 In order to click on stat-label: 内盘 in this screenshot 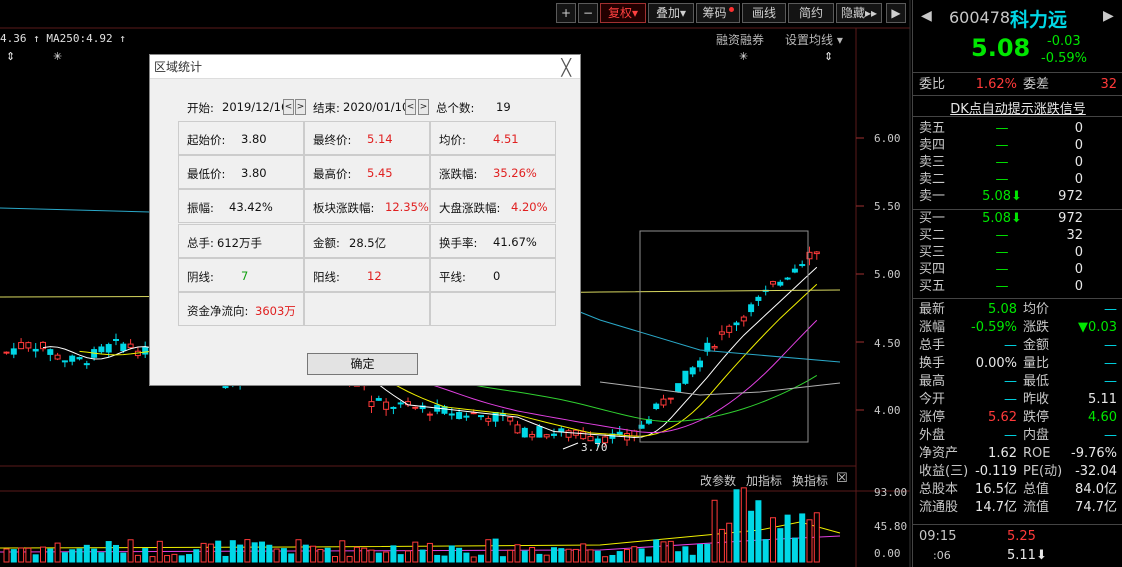, I will do `click(1036, 435)`.